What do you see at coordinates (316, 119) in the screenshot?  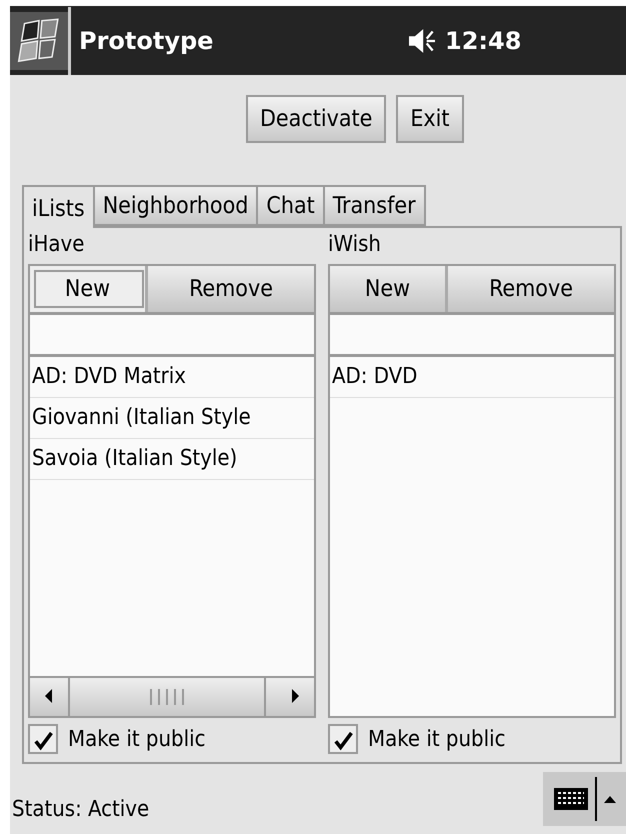 I see `toolbar-button: Deactivate` at bounding box center [316, 119].